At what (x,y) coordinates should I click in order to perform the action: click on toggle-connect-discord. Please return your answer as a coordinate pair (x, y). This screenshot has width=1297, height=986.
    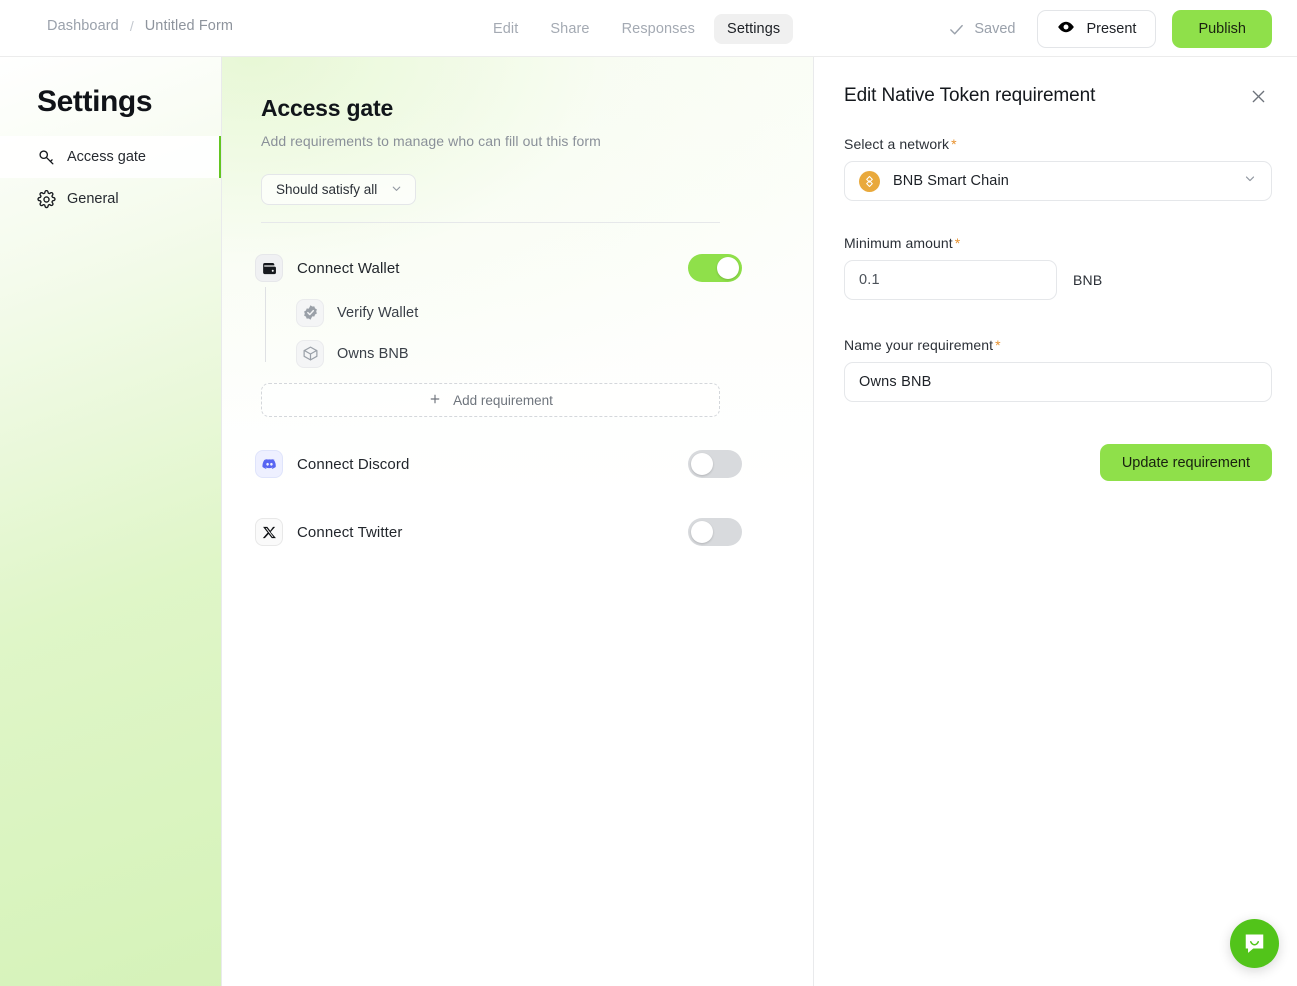
    Looking at the image, I should click on (715, 464).